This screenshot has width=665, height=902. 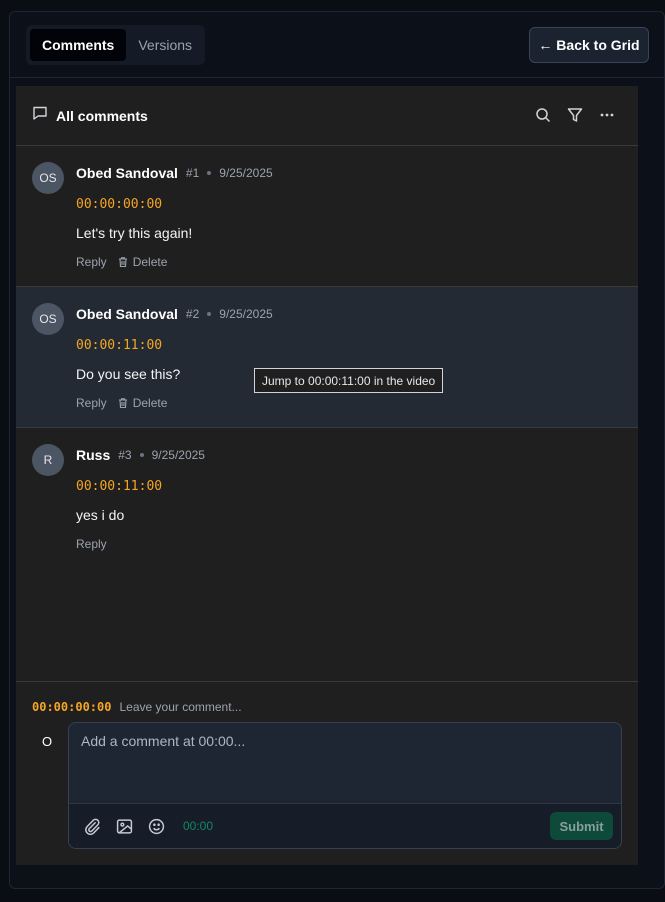 What do you see at coordinates (156, 826) in the screenshot?
I see `emoji-icon` at bounding box center [156, 826].